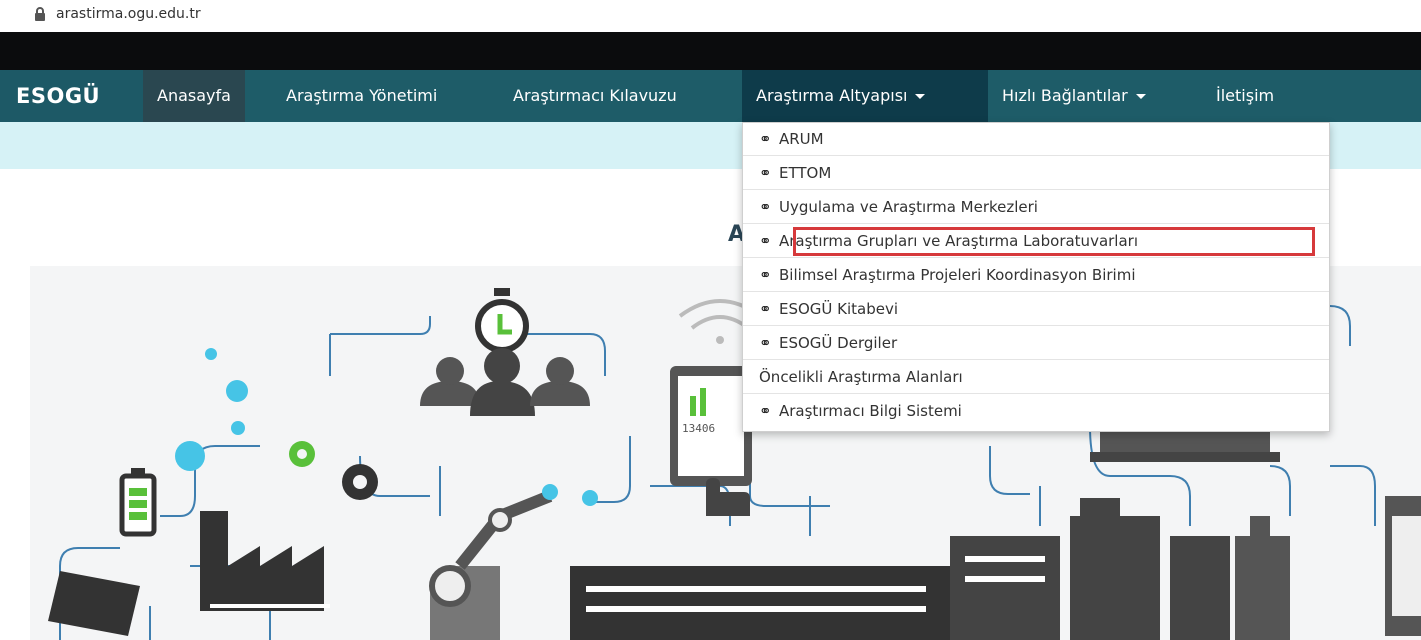 Image resolution: width=1421 pixels, height=640 pixels. I want to click on dropdown-item-bilgi-sistemi: ⚭ Araştırmacı Bilgi Sistemi, so click(1036, 411).